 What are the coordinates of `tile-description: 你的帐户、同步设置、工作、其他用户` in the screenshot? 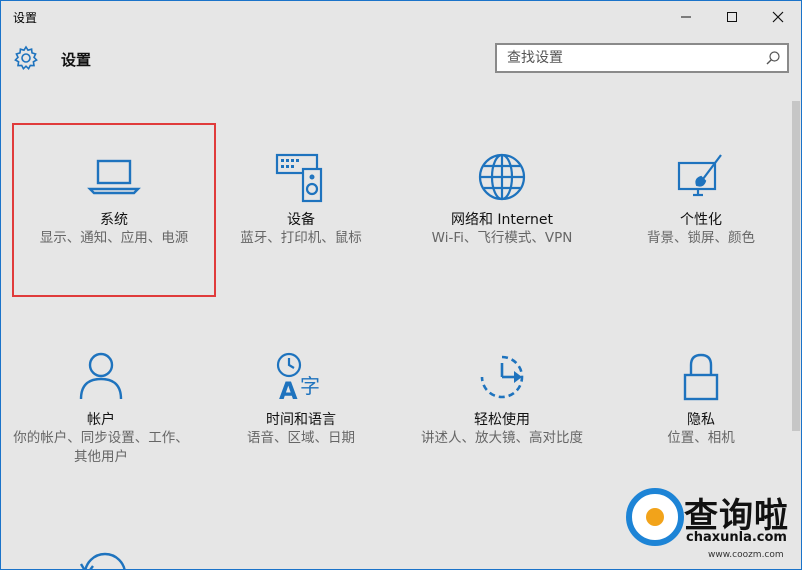 It's located at (101, 447).